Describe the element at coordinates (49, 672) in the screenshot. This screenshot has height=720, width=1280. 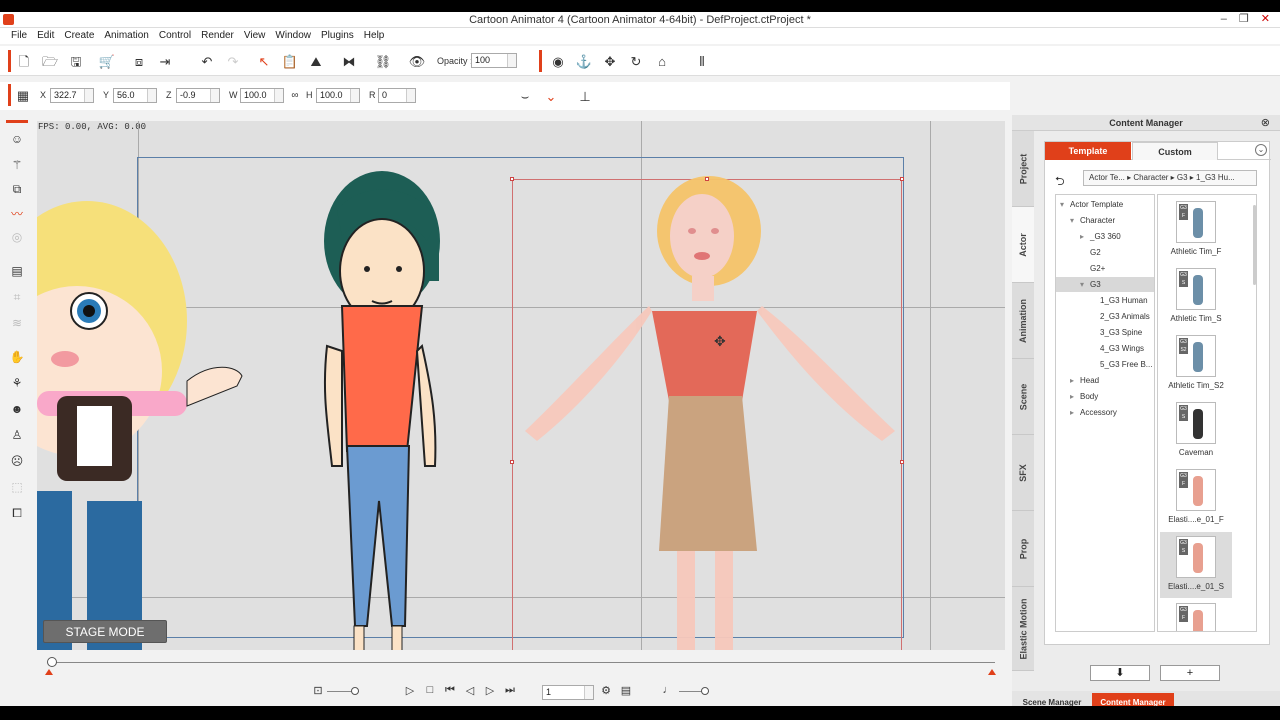
I see `start-marker-icon` at that location.